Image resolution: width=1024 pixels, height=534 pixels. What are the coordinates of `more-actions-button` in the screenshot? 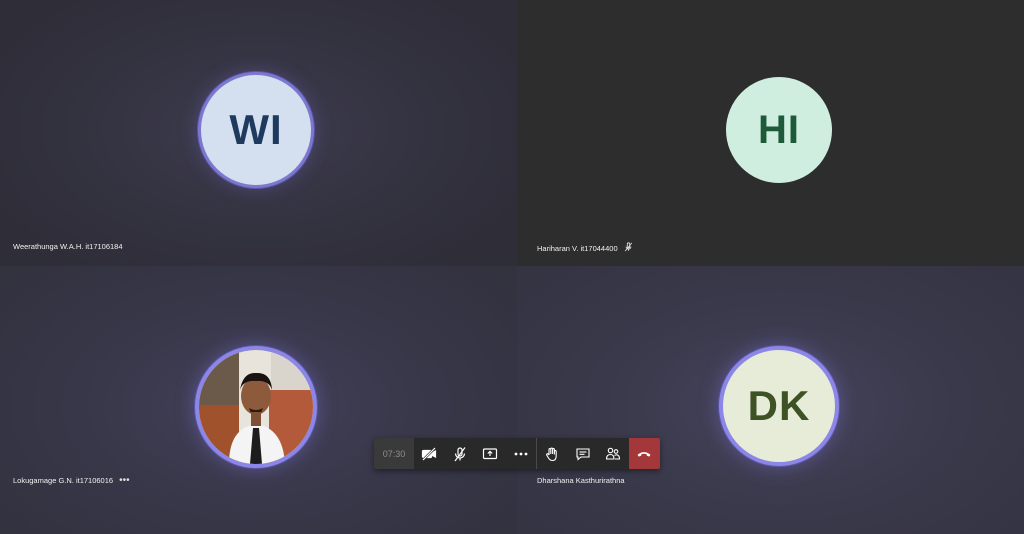 It's located at (521, 453).